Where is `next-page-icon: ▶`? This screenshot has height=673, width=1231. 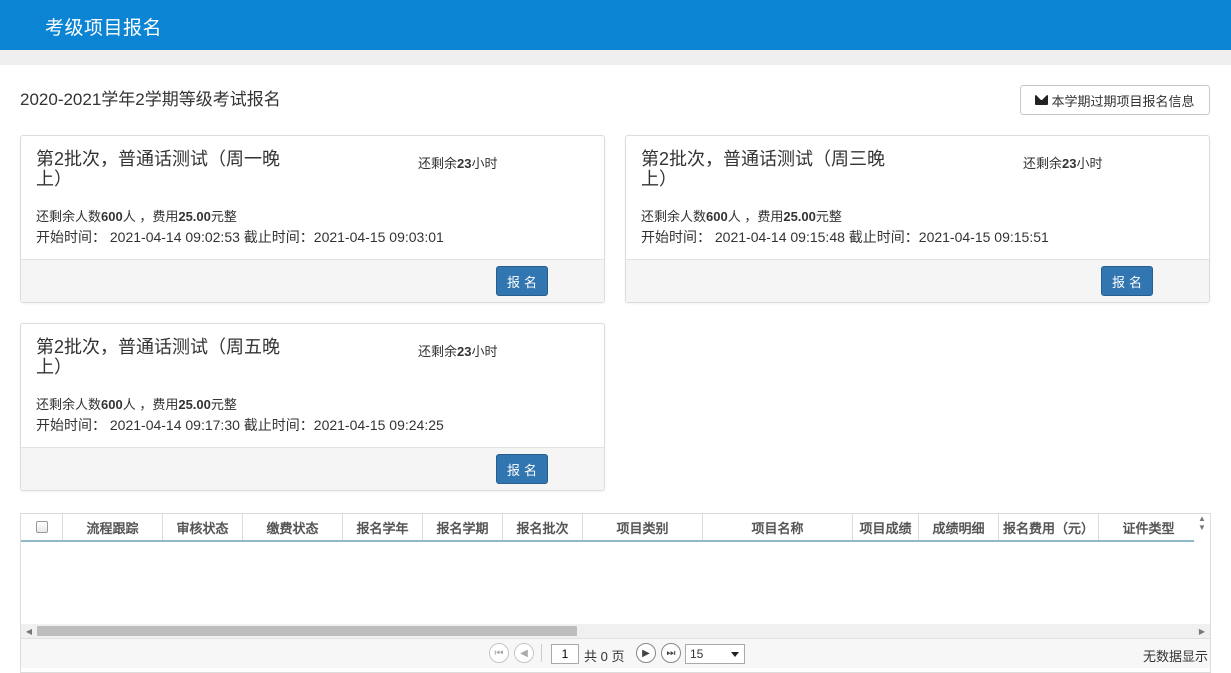
next-page-icon: ▶ is located at coordinates (646, 653).